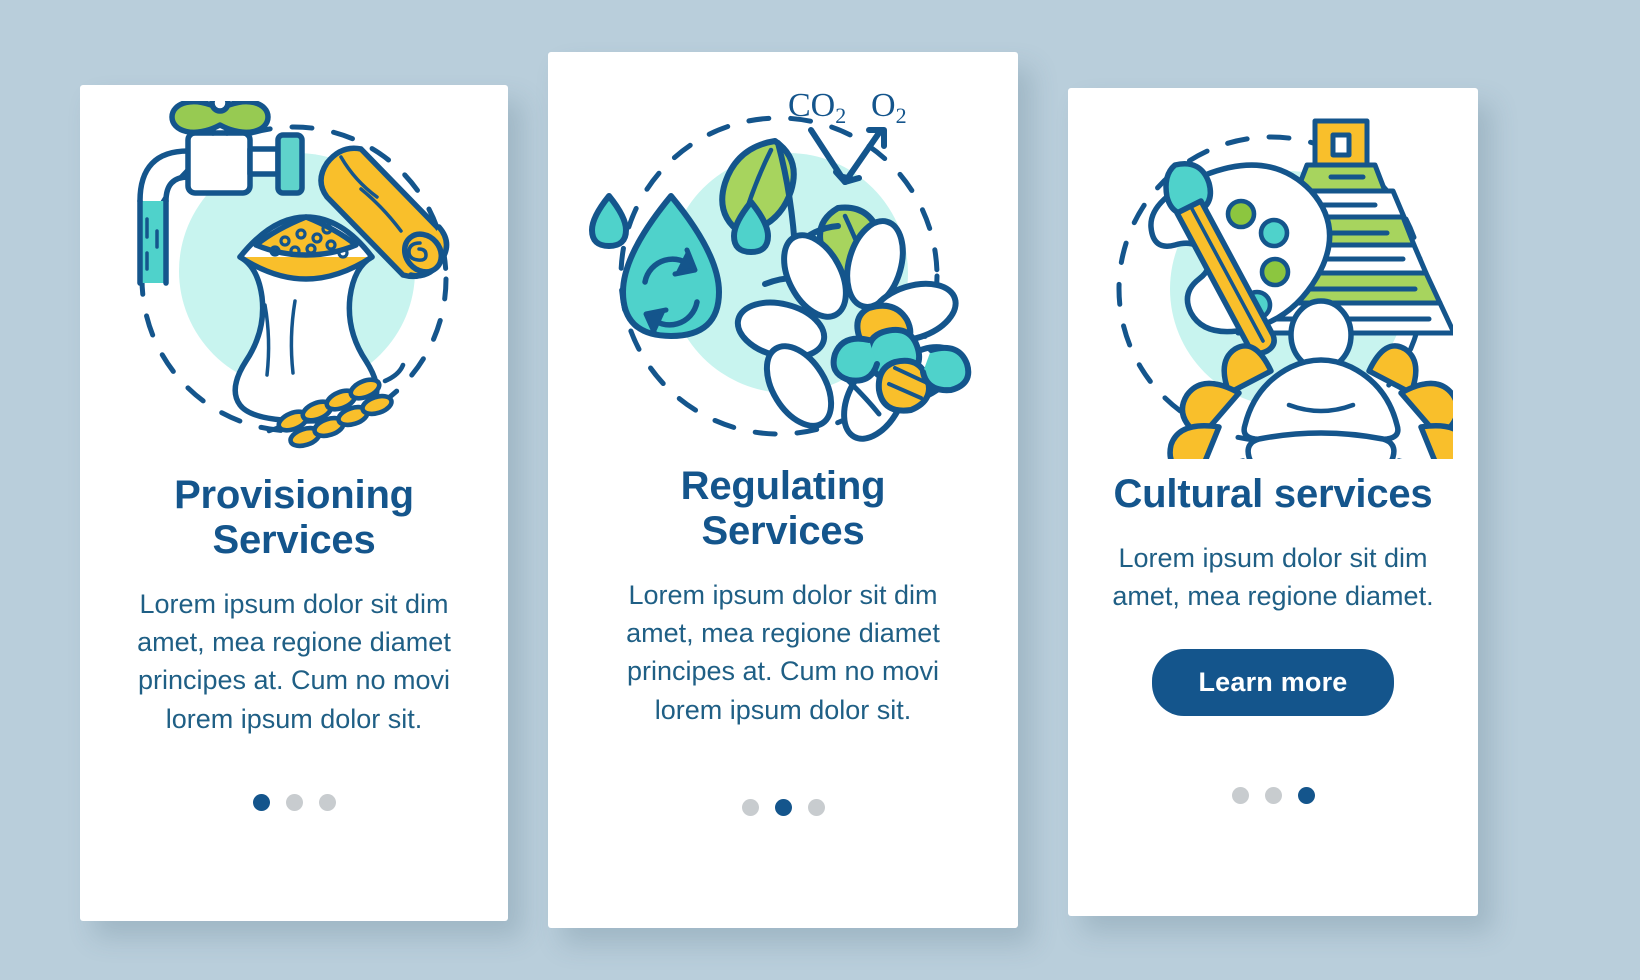 This screenshot has width=1640, height=980. What do you see at coordinates (1284, 288) in the screenshot?
I see `cultural-illustration-svg` at bounding box center [1284, 288].